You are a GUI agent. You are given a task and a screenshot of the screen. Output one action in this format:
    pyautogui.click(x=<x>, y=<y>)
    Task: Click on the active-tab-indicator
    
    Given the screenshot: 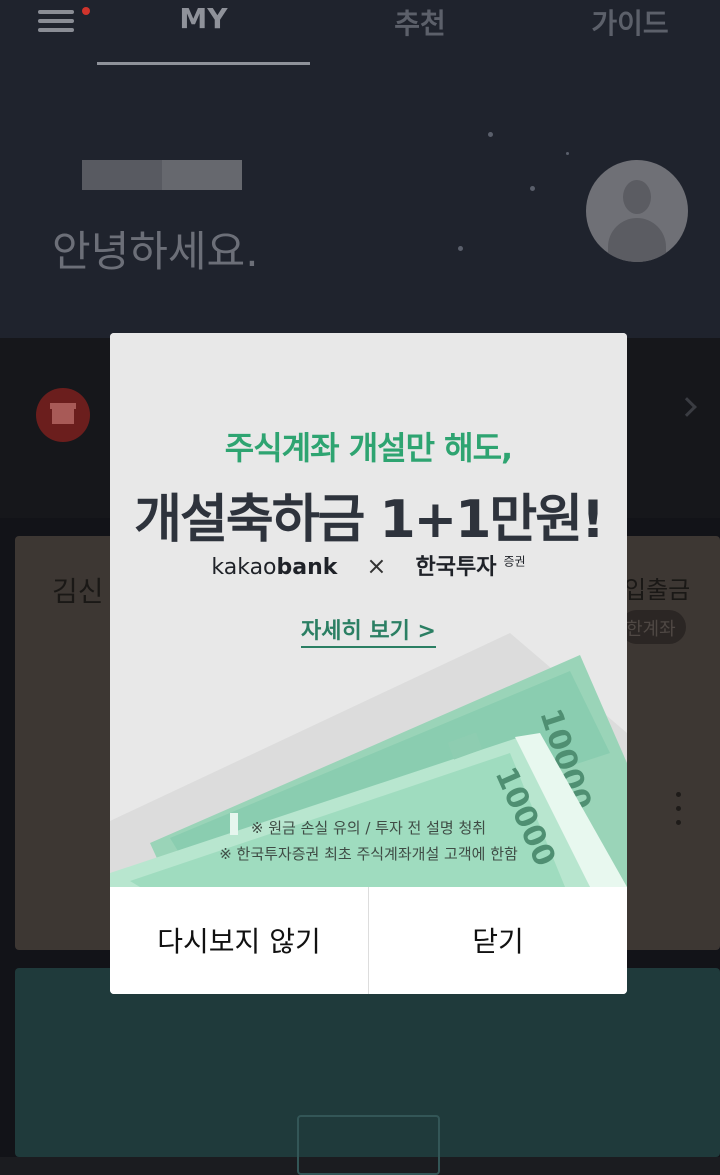 What is the action you would take?
    pyautogui.click(x=203, y=63)
    